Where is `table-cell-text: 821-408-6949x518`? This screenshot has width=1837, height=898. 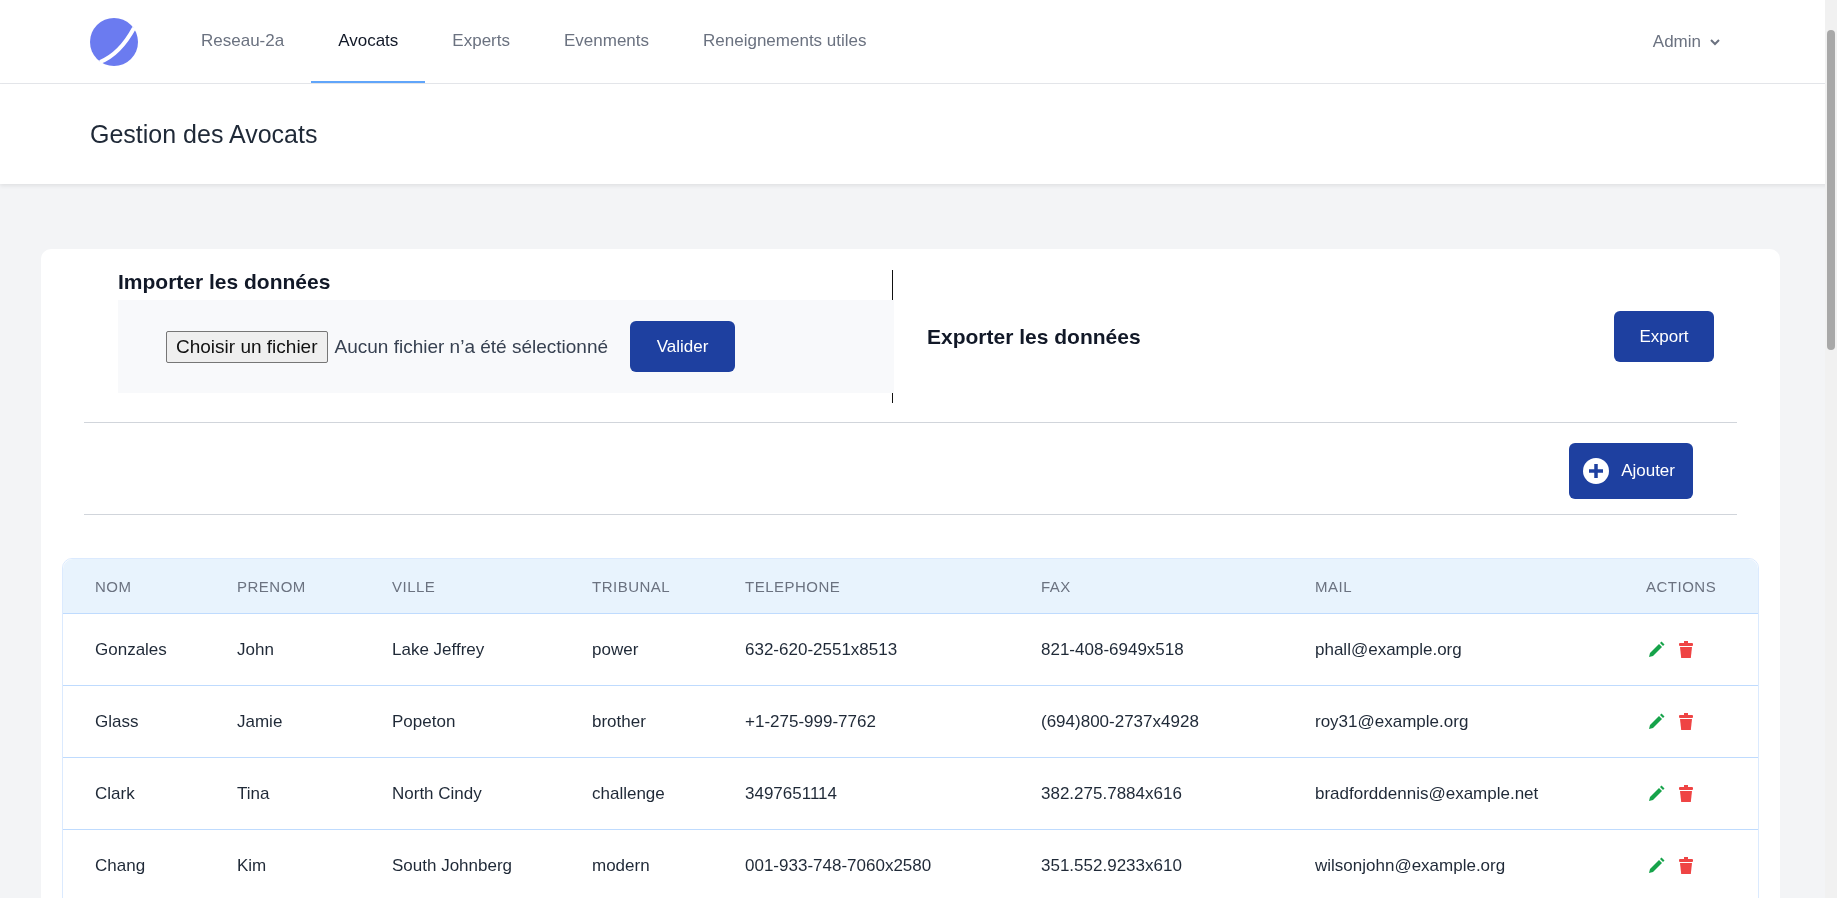 table-cell-text: 821-408-6949x518 is located at coordinates (1113, 649).